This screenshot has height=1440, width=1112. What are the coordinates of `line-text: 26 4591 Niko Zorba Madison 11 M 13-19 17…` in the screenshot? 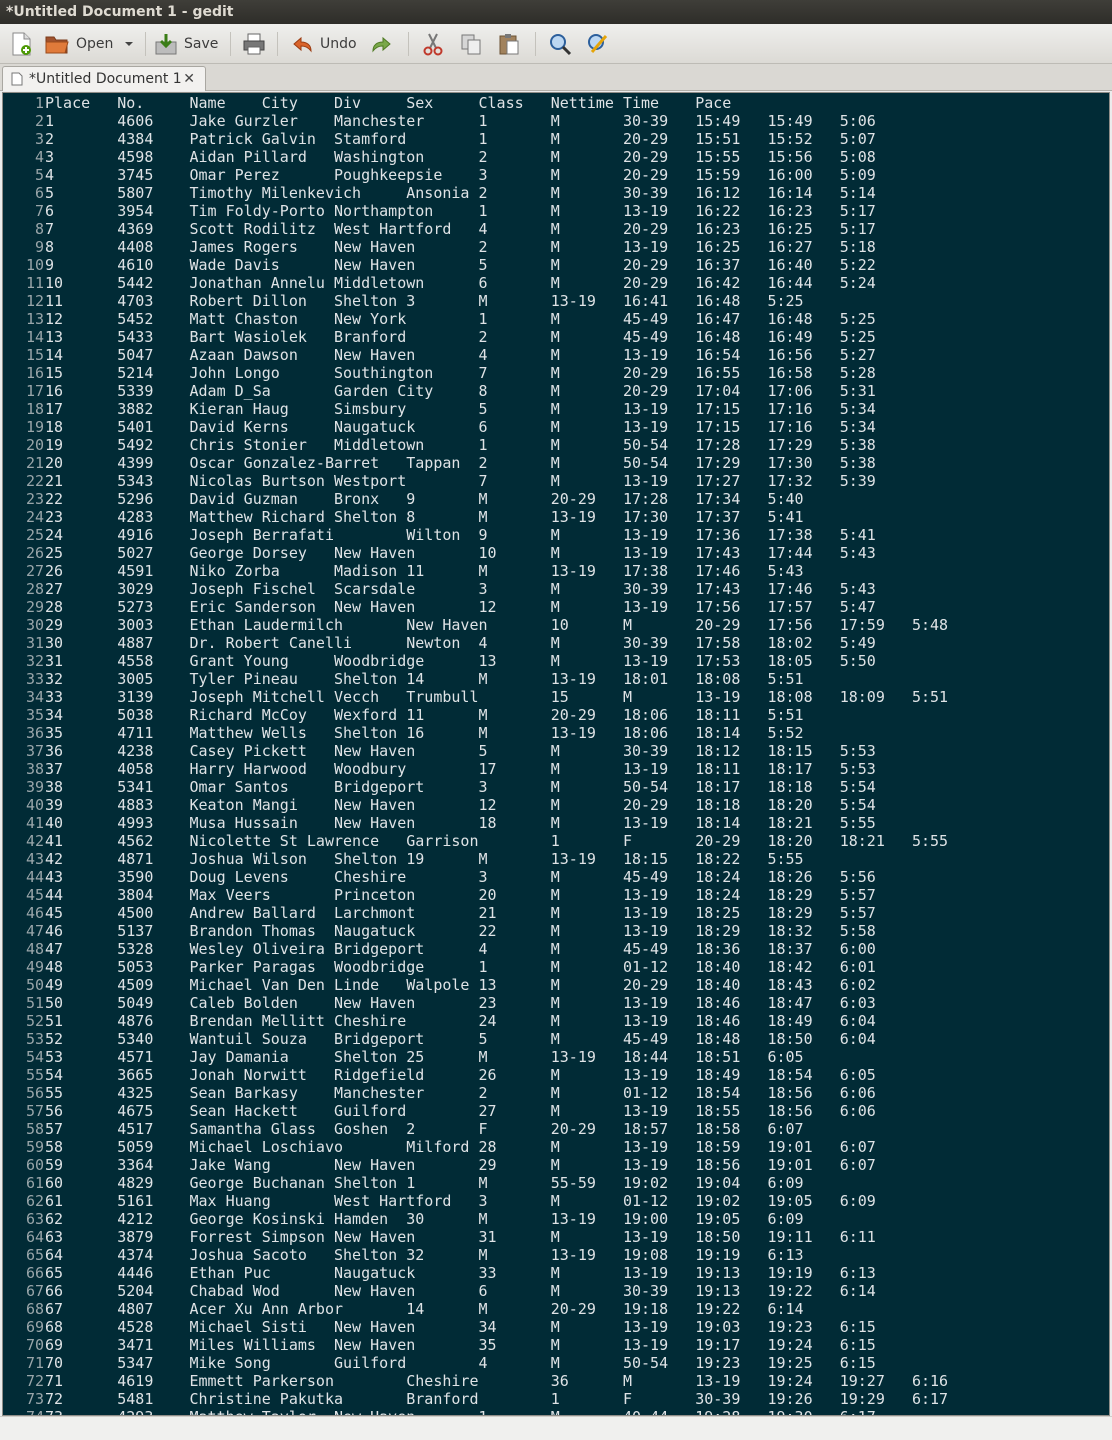 It's located at (424, 571).